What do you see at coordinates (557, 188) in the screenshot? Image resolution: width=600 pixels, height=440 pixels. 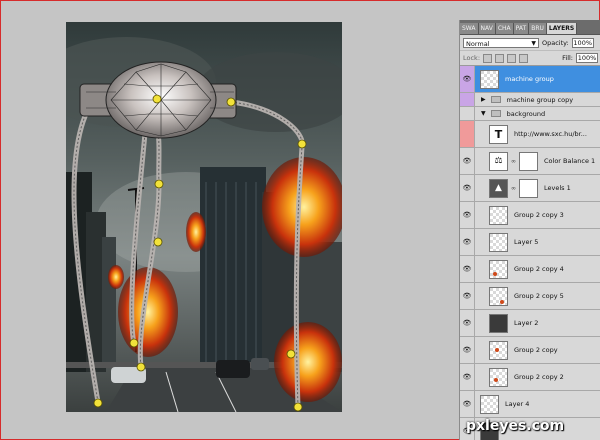 I see `layer-name: Levels 1` at bounding box center [557, 188].